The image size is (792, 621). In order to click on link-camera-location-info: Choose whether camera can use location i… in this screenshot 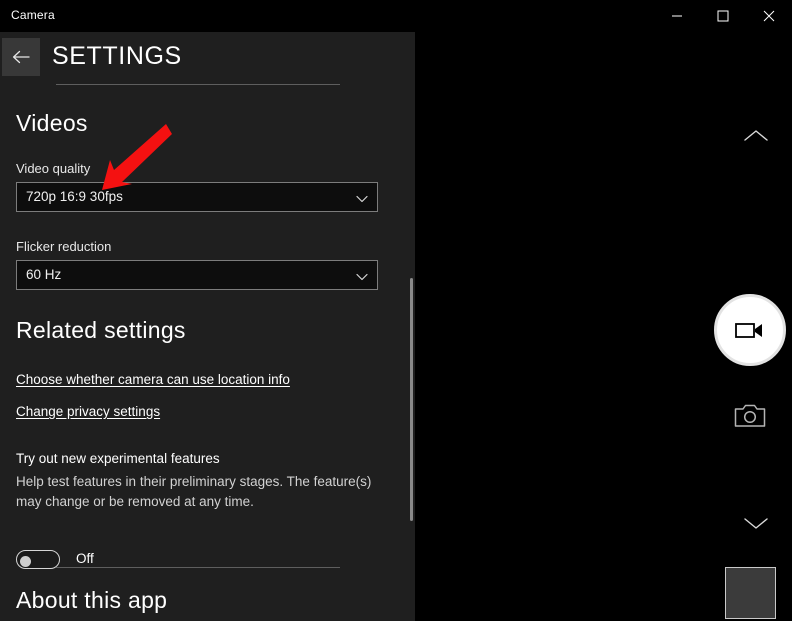, I will do `click(153, 379)`.